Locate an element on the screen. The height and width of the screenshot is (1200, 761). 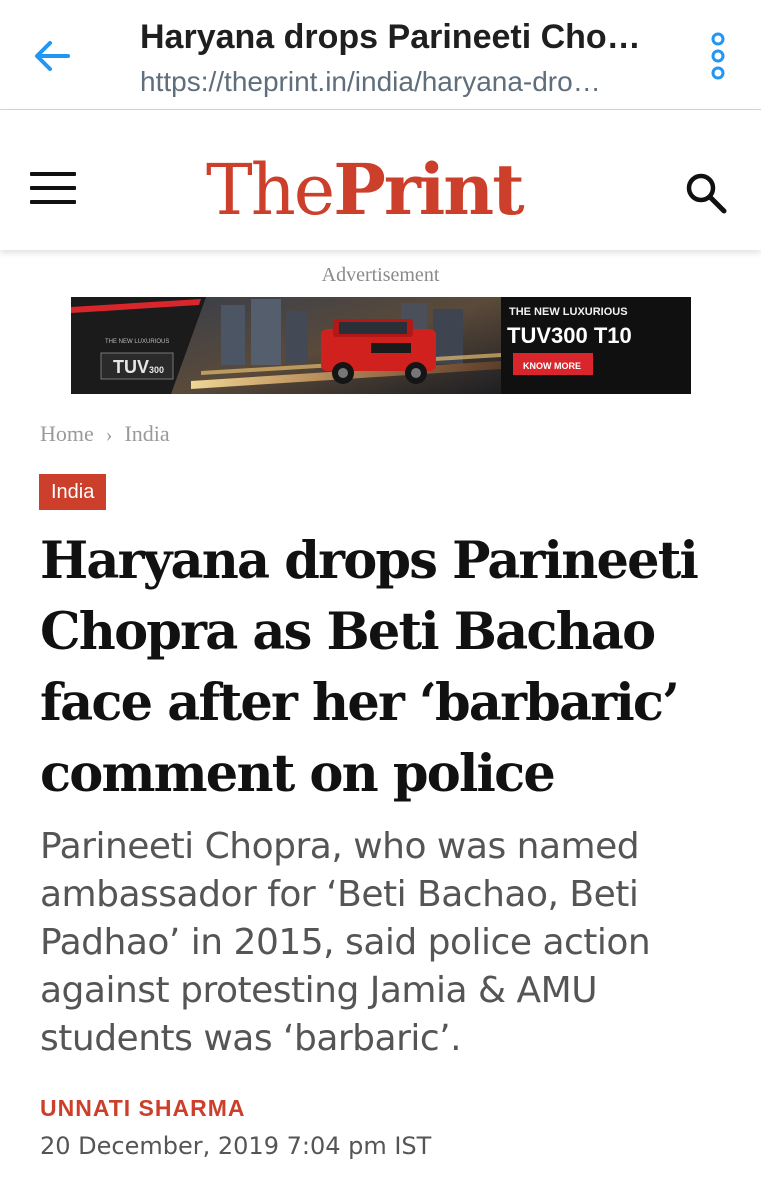
ad-logo-suffix: 300 is located at coordinates (156, 370).